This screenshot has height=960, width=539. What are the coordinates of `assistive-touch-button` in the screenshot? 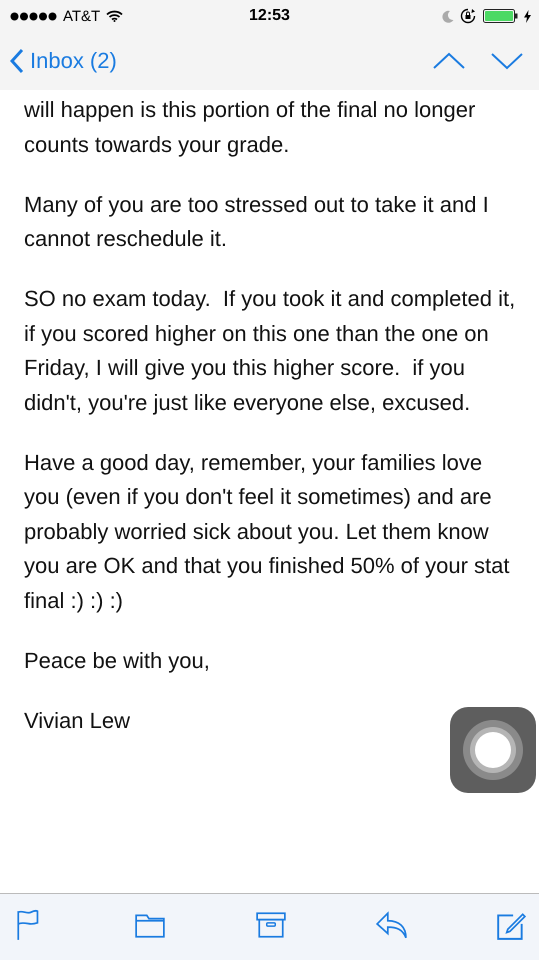 It's located at (493, 750).